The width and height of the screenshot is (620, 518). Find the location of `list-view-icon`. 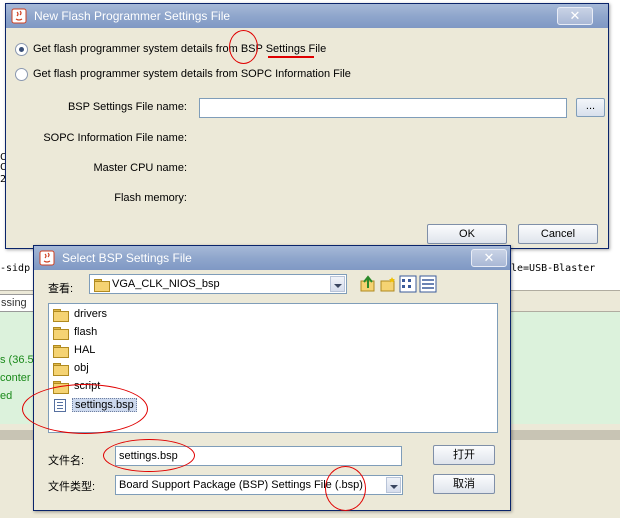

list-view-icon is located at coordinates (408, 284).